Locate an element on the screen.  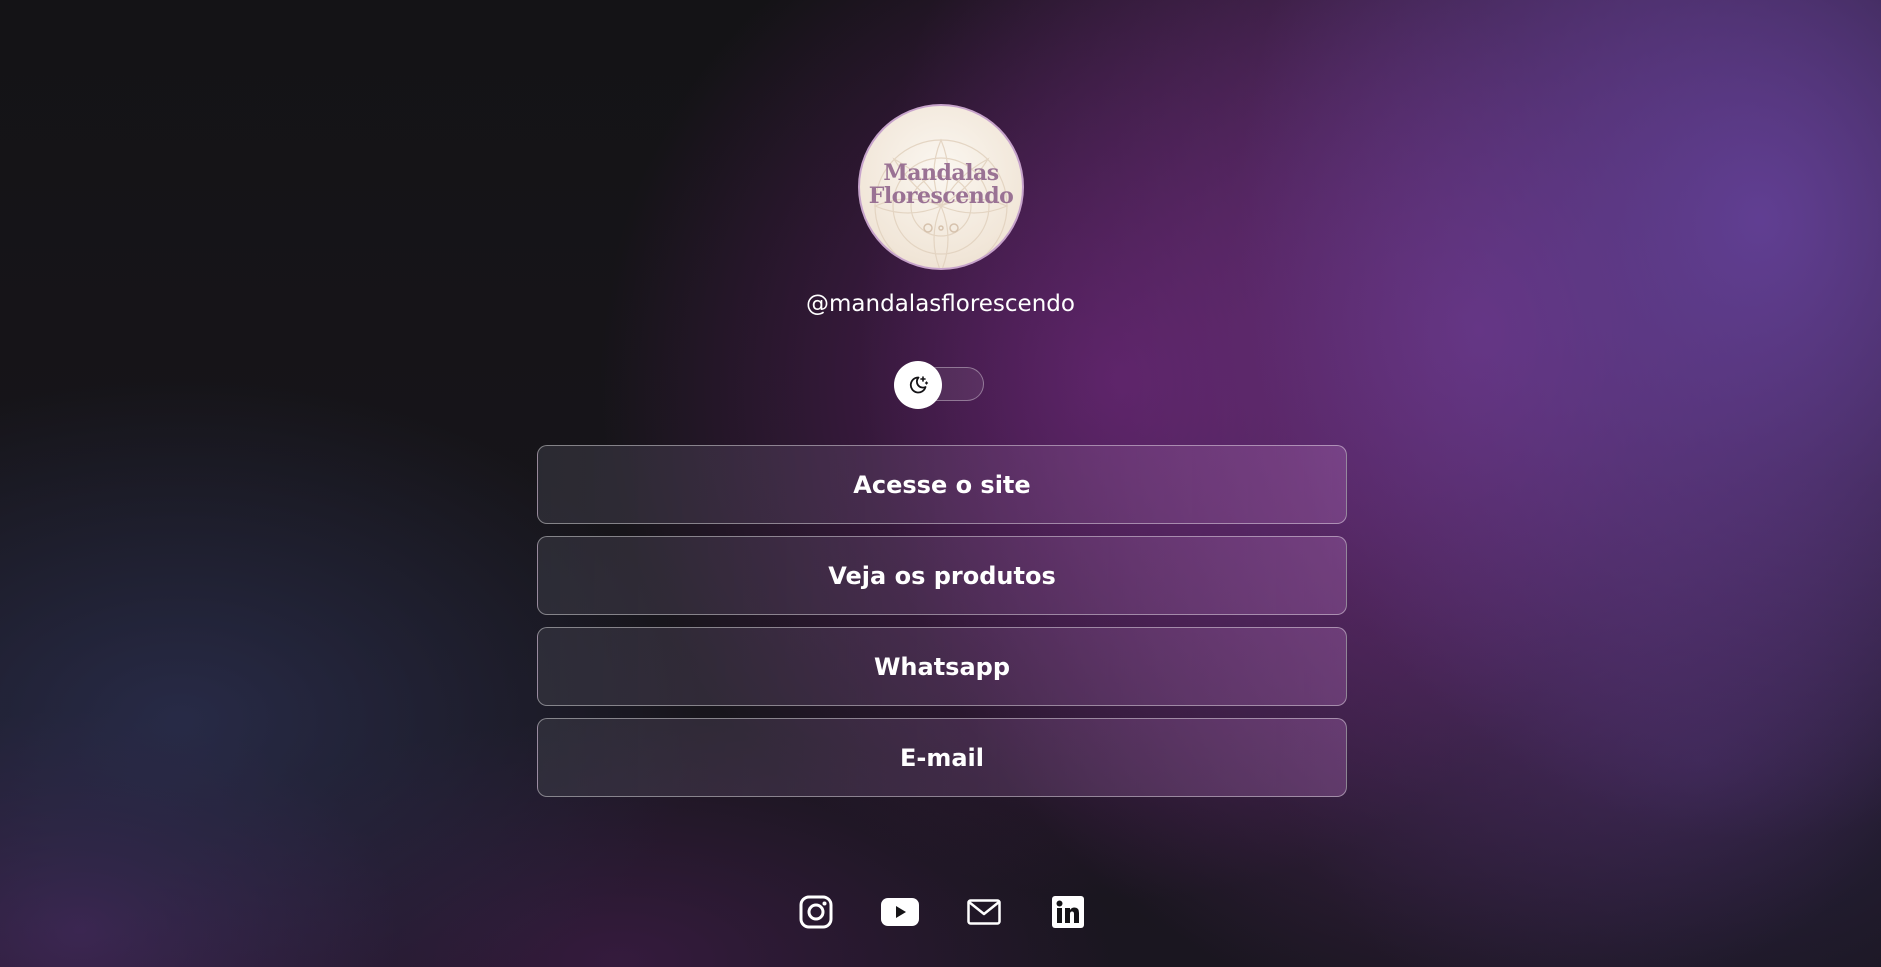
toggle-knob is located at coordinates (918, 385).